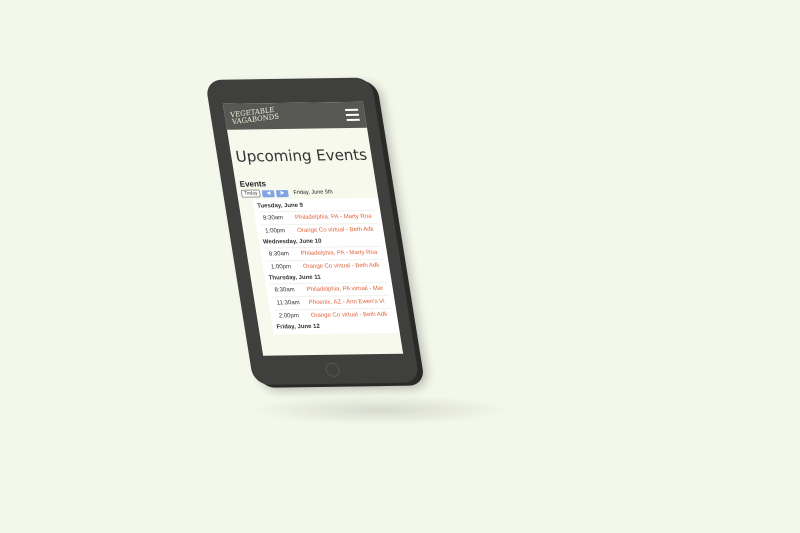 The height and width of the screenshot is (533, 800). What do you see at coordinates (294, 115) in the screenshot?
I see `site-header: VEGETABLE VAGABONDS` at bounding box center [294, 115].